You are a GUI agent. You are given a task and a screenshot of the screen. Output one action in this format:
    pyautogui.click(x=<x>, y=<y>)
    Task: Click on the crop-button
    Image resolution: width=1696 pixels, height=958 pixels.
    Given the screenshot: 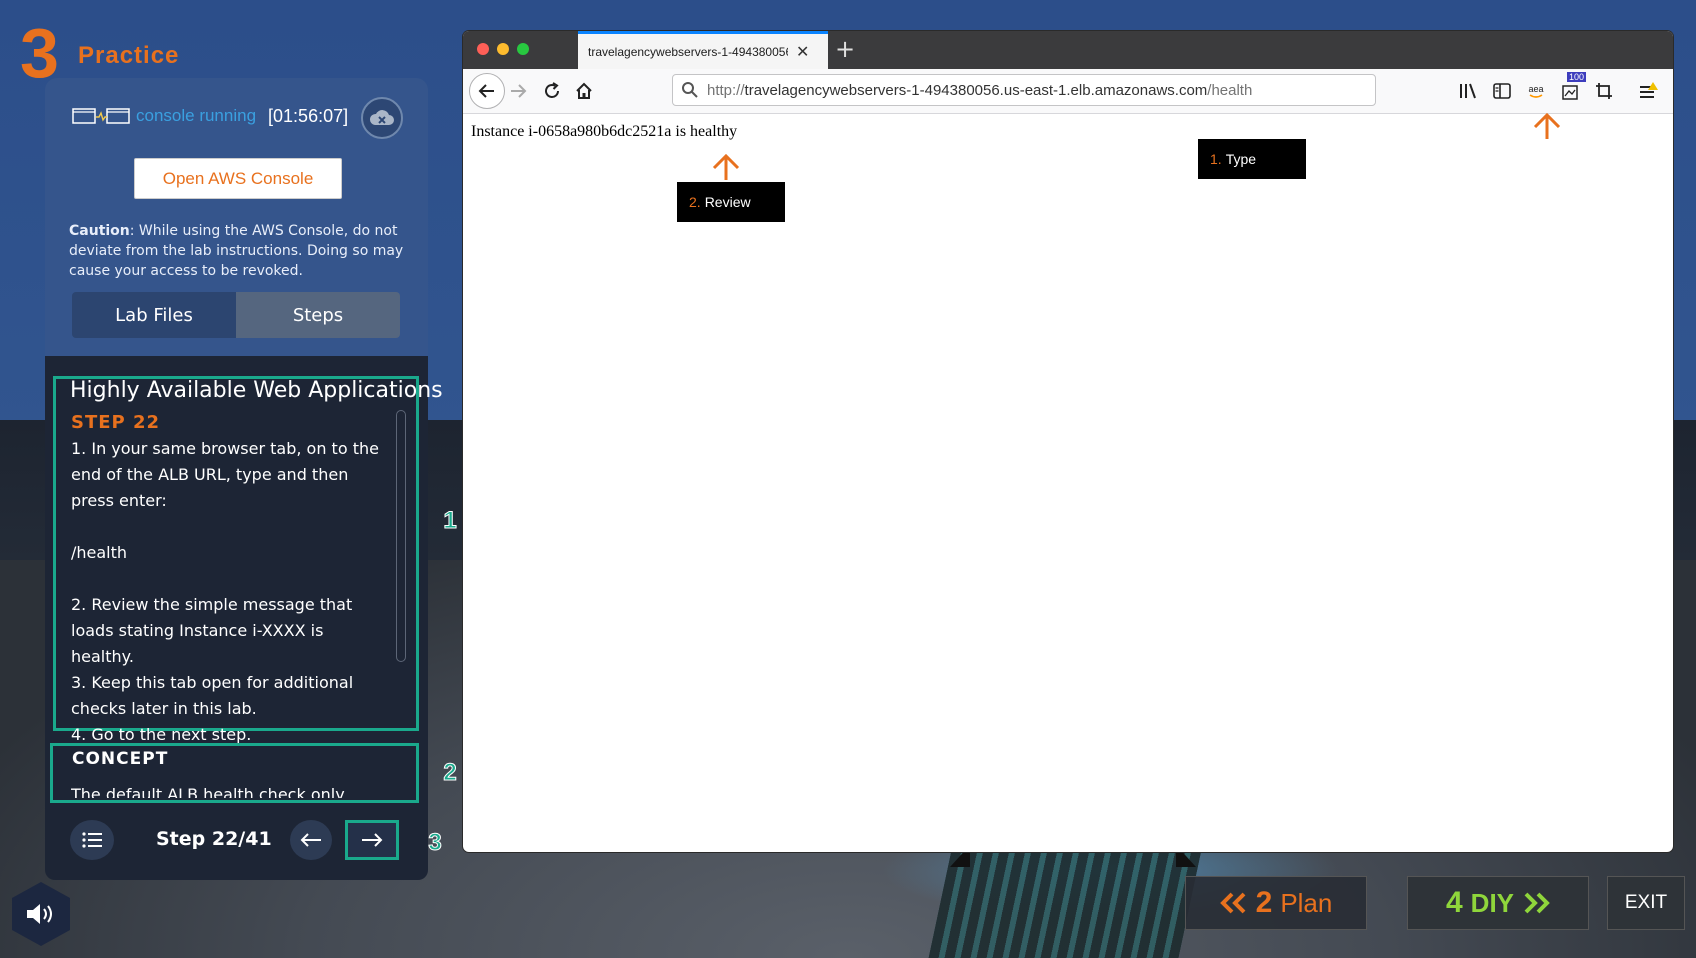 What is the action you would take?
    pyautogui.click(x=1604, y=91)
    